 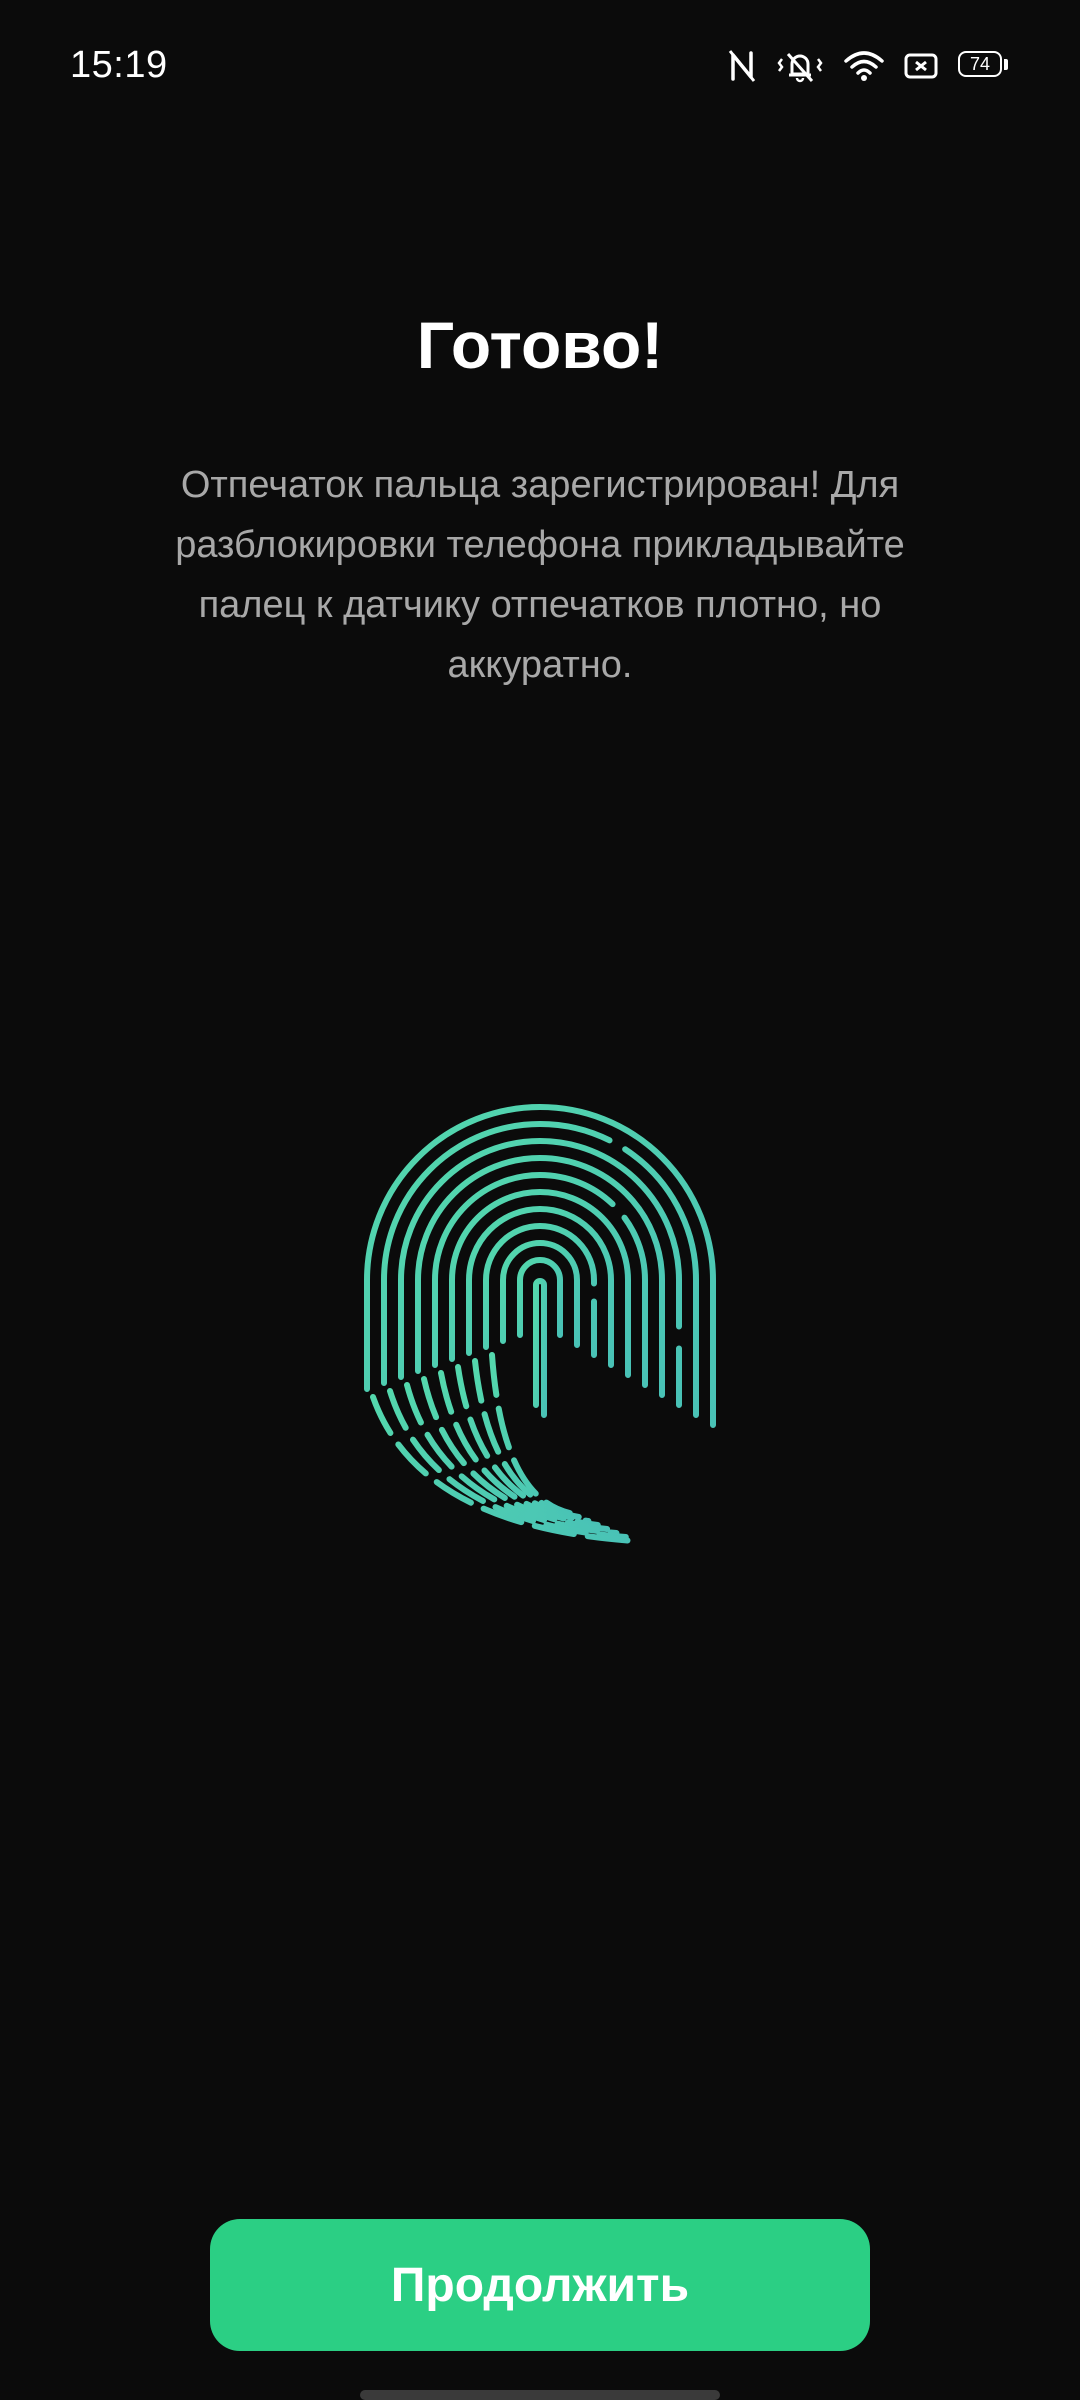 I want to click on nfc-icon, so click(x=742, y=66).